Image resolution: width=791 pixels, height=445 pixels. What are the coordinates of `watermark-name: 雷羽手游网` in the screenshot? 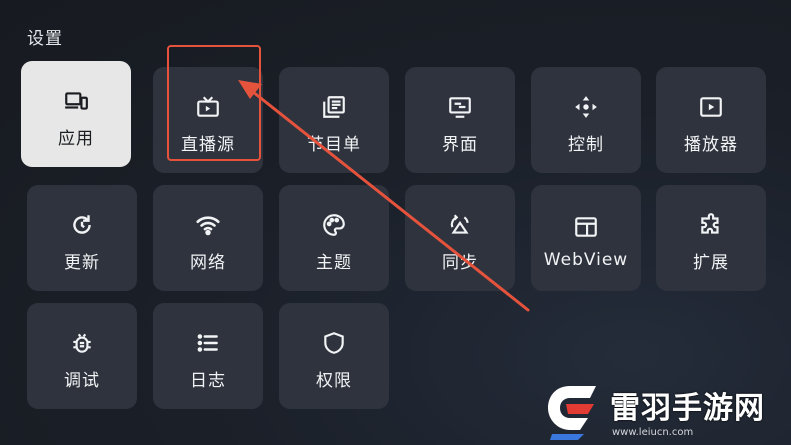 It's located at (687, 408).